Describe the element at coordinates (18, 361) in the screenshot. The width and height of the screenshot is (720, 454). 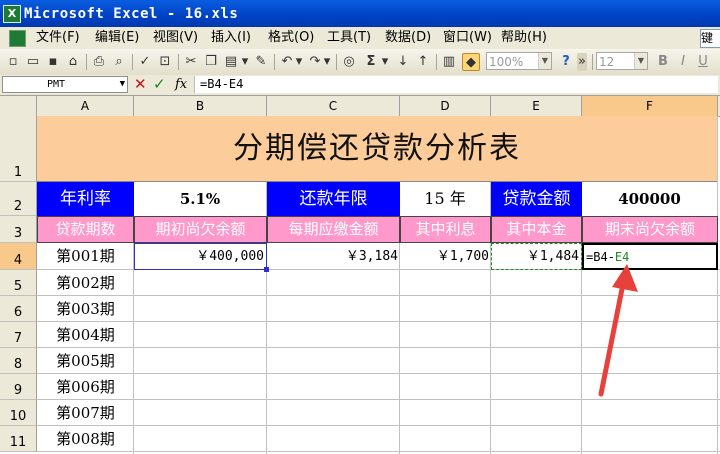
I see `row-header-8: 8` at that location.